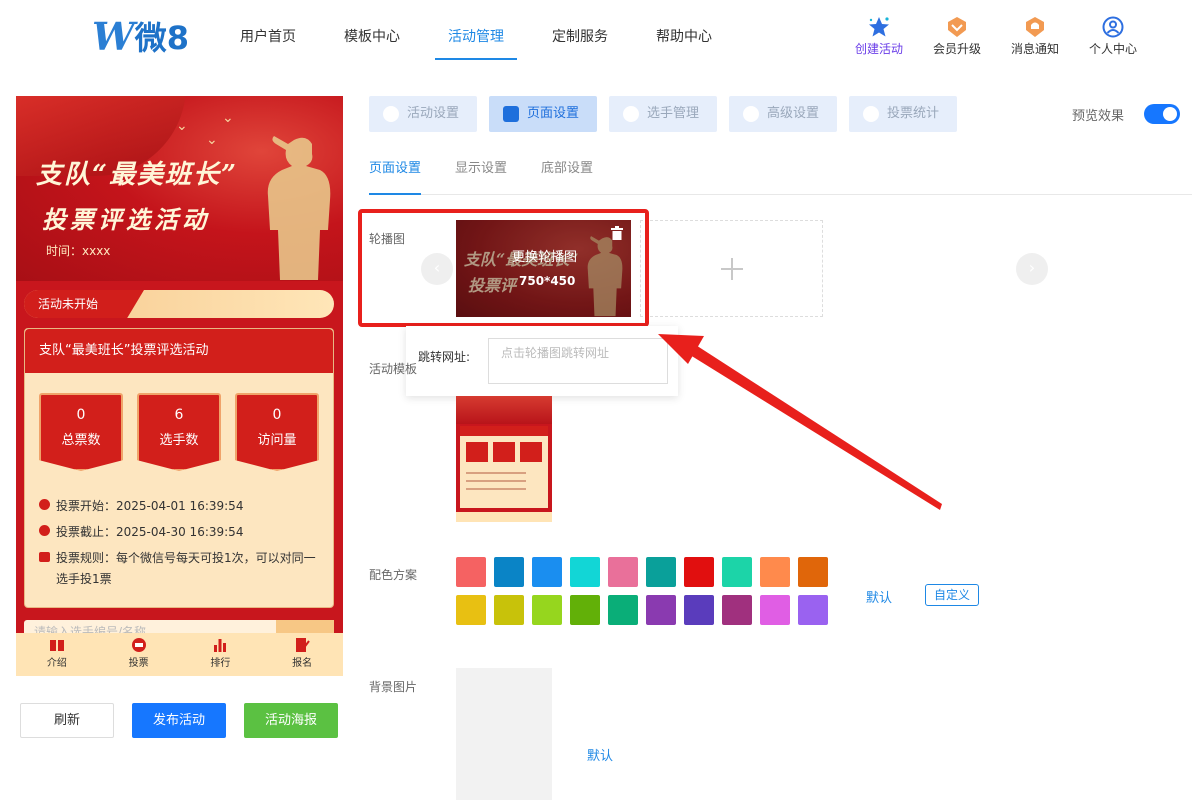 Image resolution: width=1200 pixels, height=800 pixels. Describe the element at coordinates (372, 30) in the screenshot. I see `nav-templates: 模板中心` at that location.